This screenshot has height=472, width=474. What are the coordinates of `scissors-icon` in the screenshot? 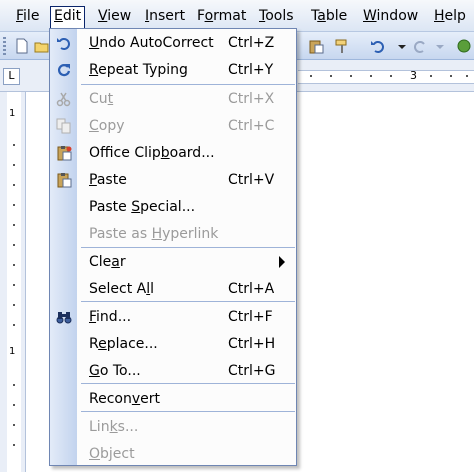 It's located at (63, 99).